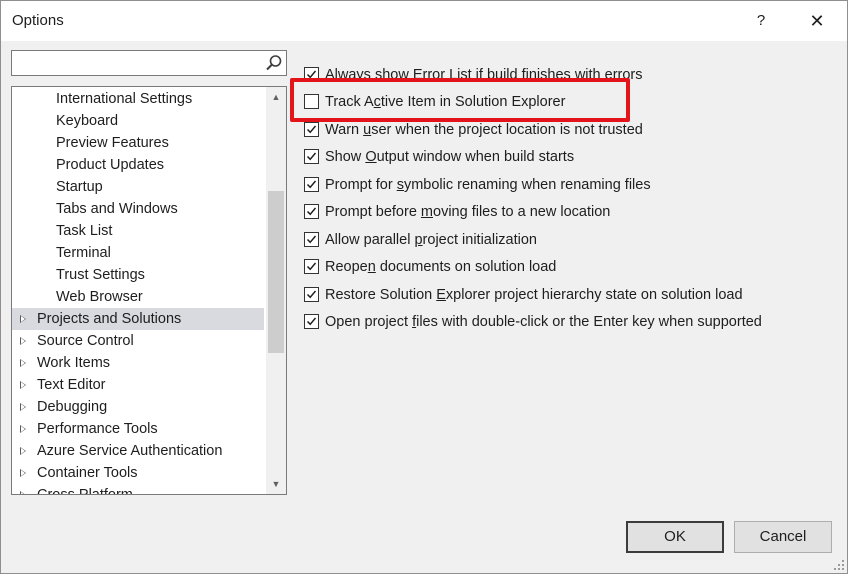  Describe the element at coordinates (138, 489) in the screenshot. I see `tree-item: Cross Platform` at that location.